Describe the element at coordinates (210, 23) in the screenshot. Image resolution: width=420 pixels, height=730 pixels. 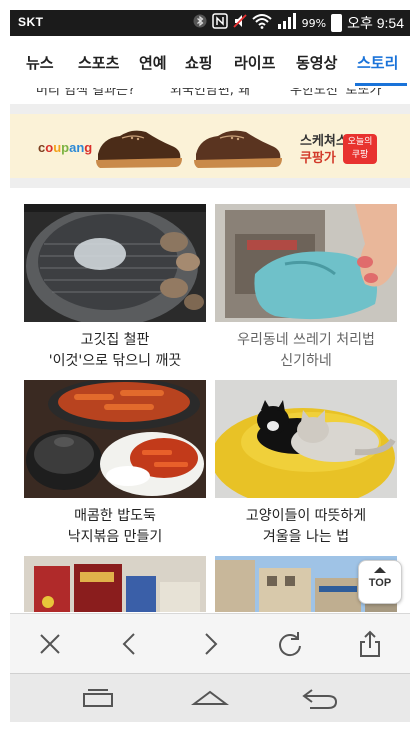
I see `status-bar: SKT 99% 오후 9:54` at that location.